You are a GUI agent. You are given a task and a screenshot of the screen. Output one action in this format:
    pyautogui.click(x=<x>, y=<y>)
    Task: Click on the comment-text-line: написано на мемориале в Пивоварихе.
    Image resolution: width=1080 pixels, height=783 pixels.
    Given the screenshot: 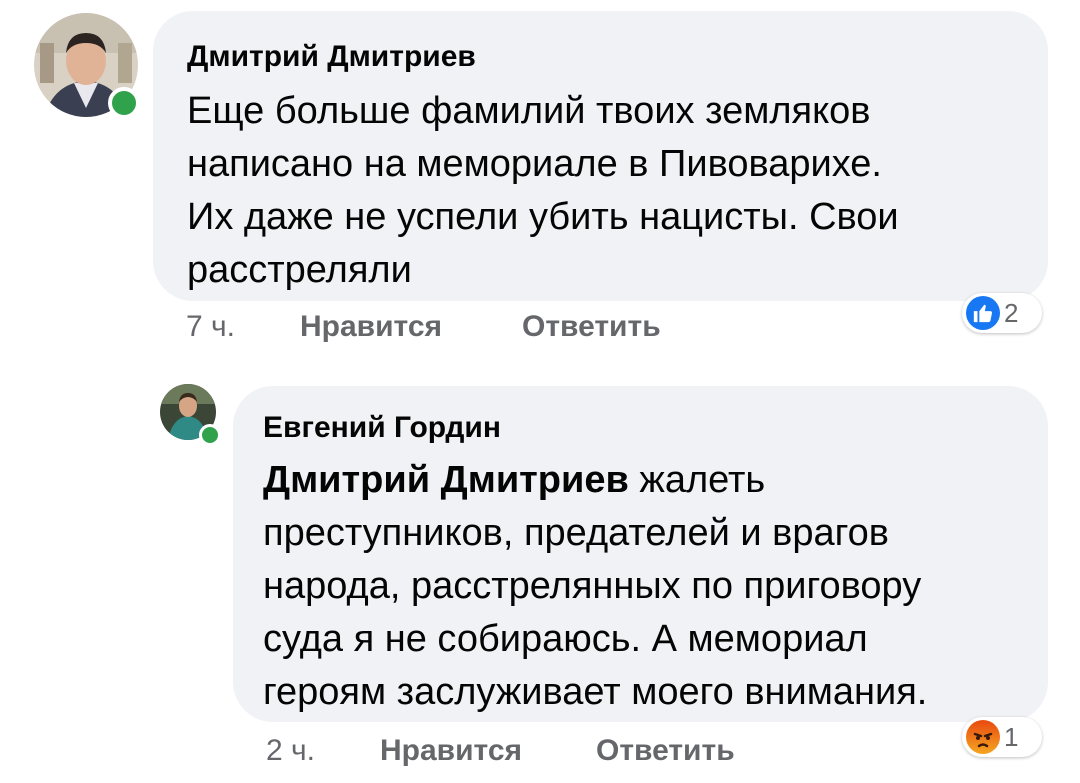 What is the action you would take?
    pyautogui.click(x=534, y=164)
    